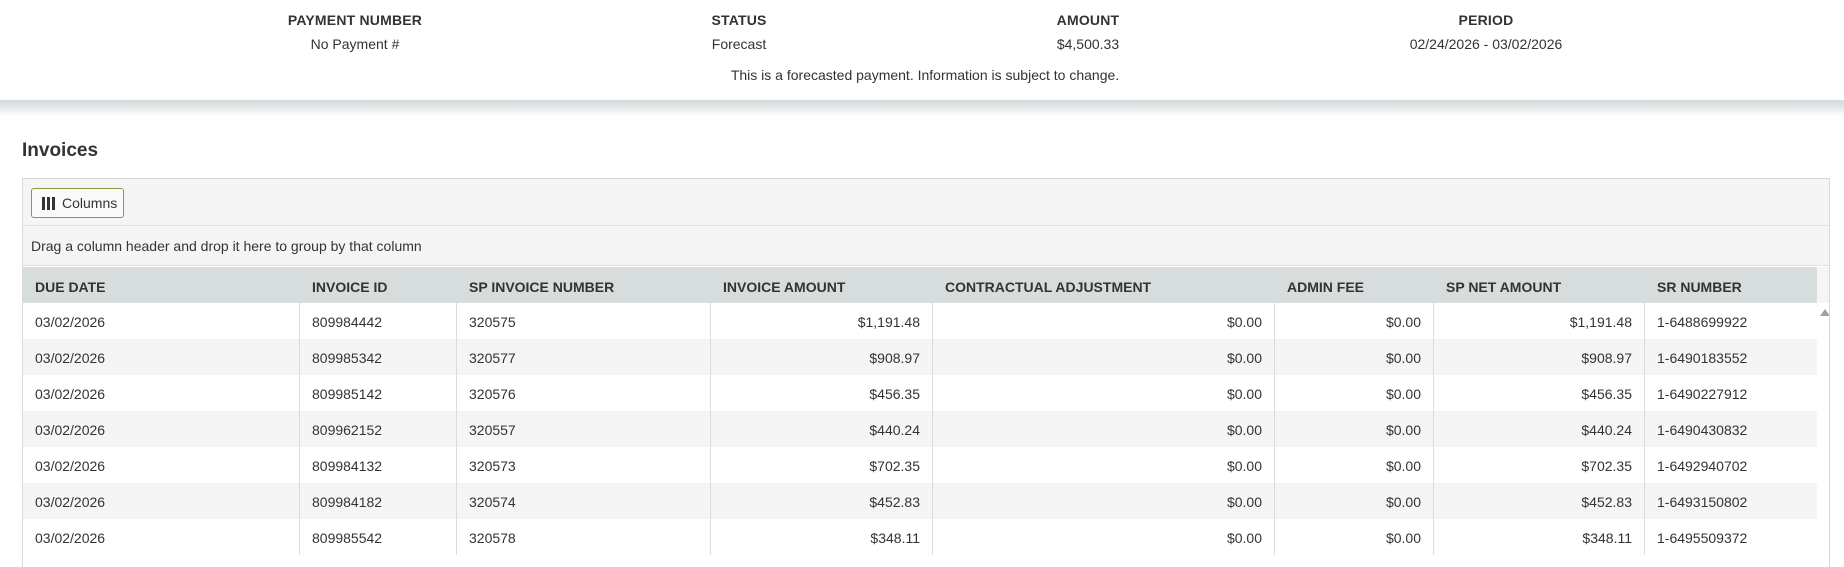 This screenshot has width=1844, height=567. What do you see at coordinates (378, 537) in the screenshot?
I see `cell-invoice-id: 809985542` at bounding box center [378, 537].